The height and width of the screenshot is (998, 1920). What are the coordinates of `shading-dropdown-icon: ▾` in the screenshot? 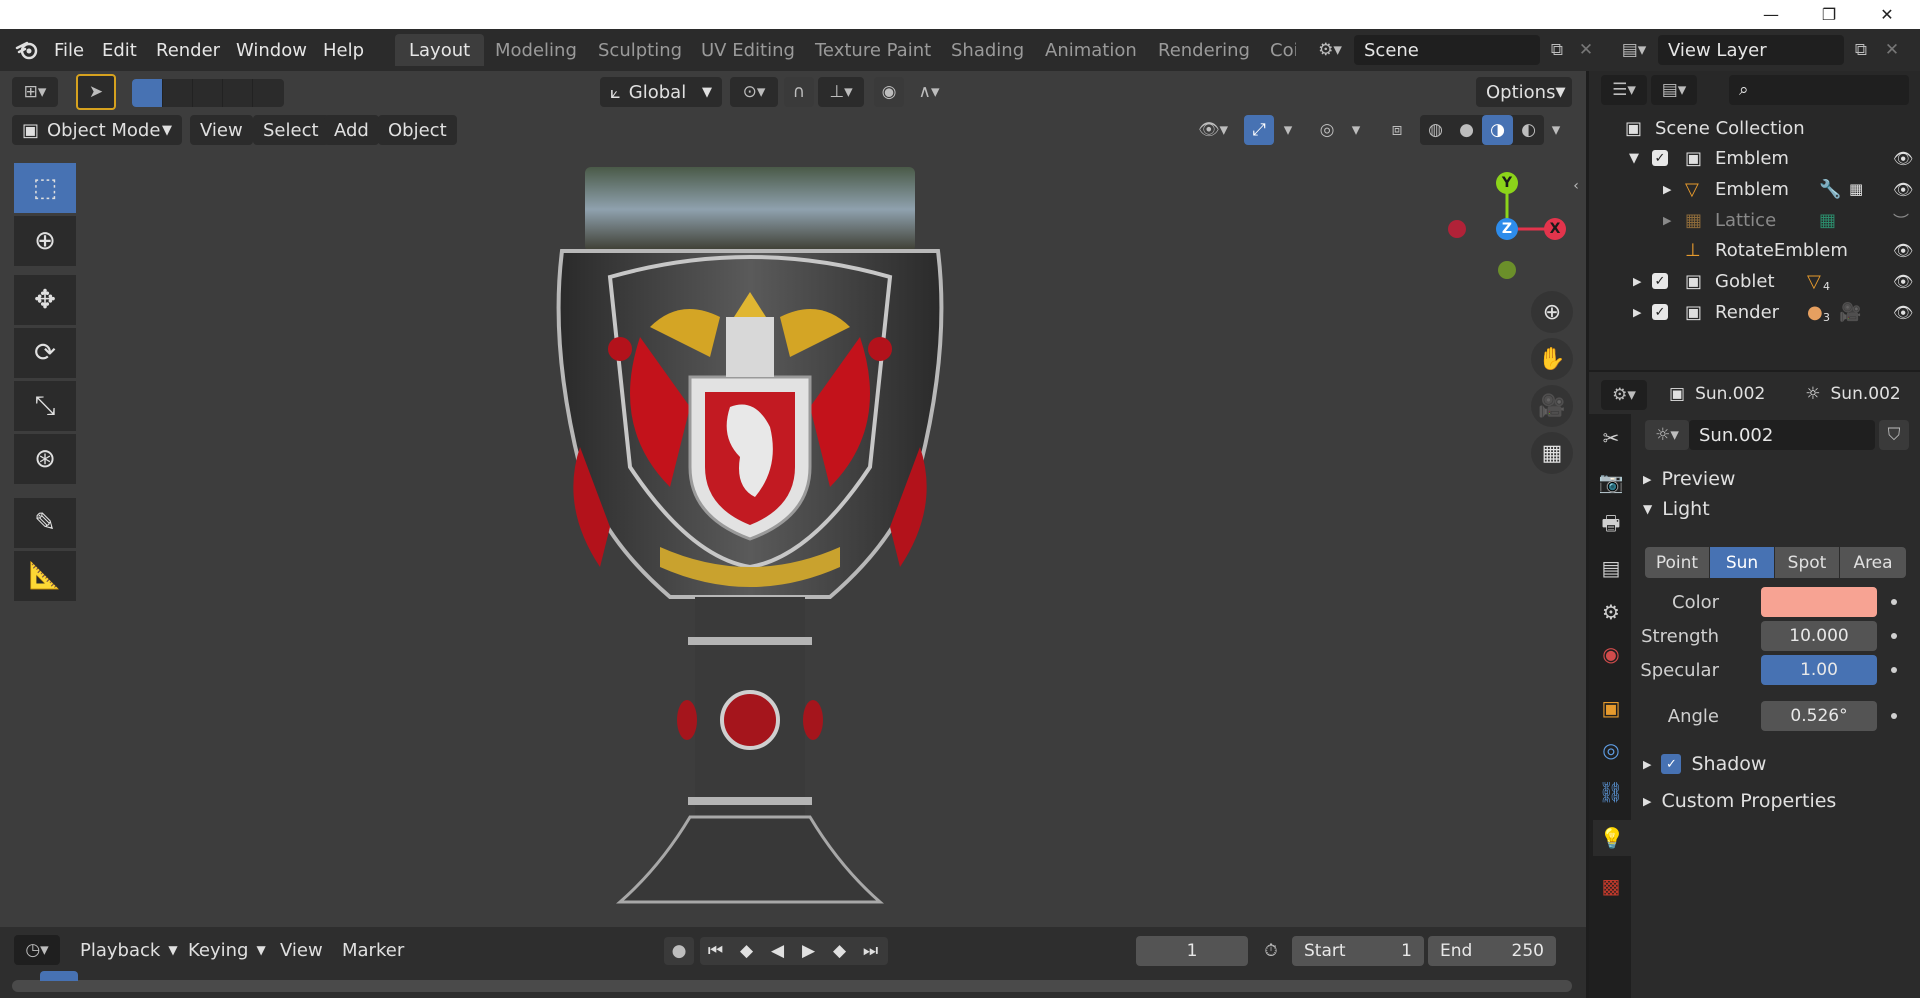 It's located at (1556, 130).